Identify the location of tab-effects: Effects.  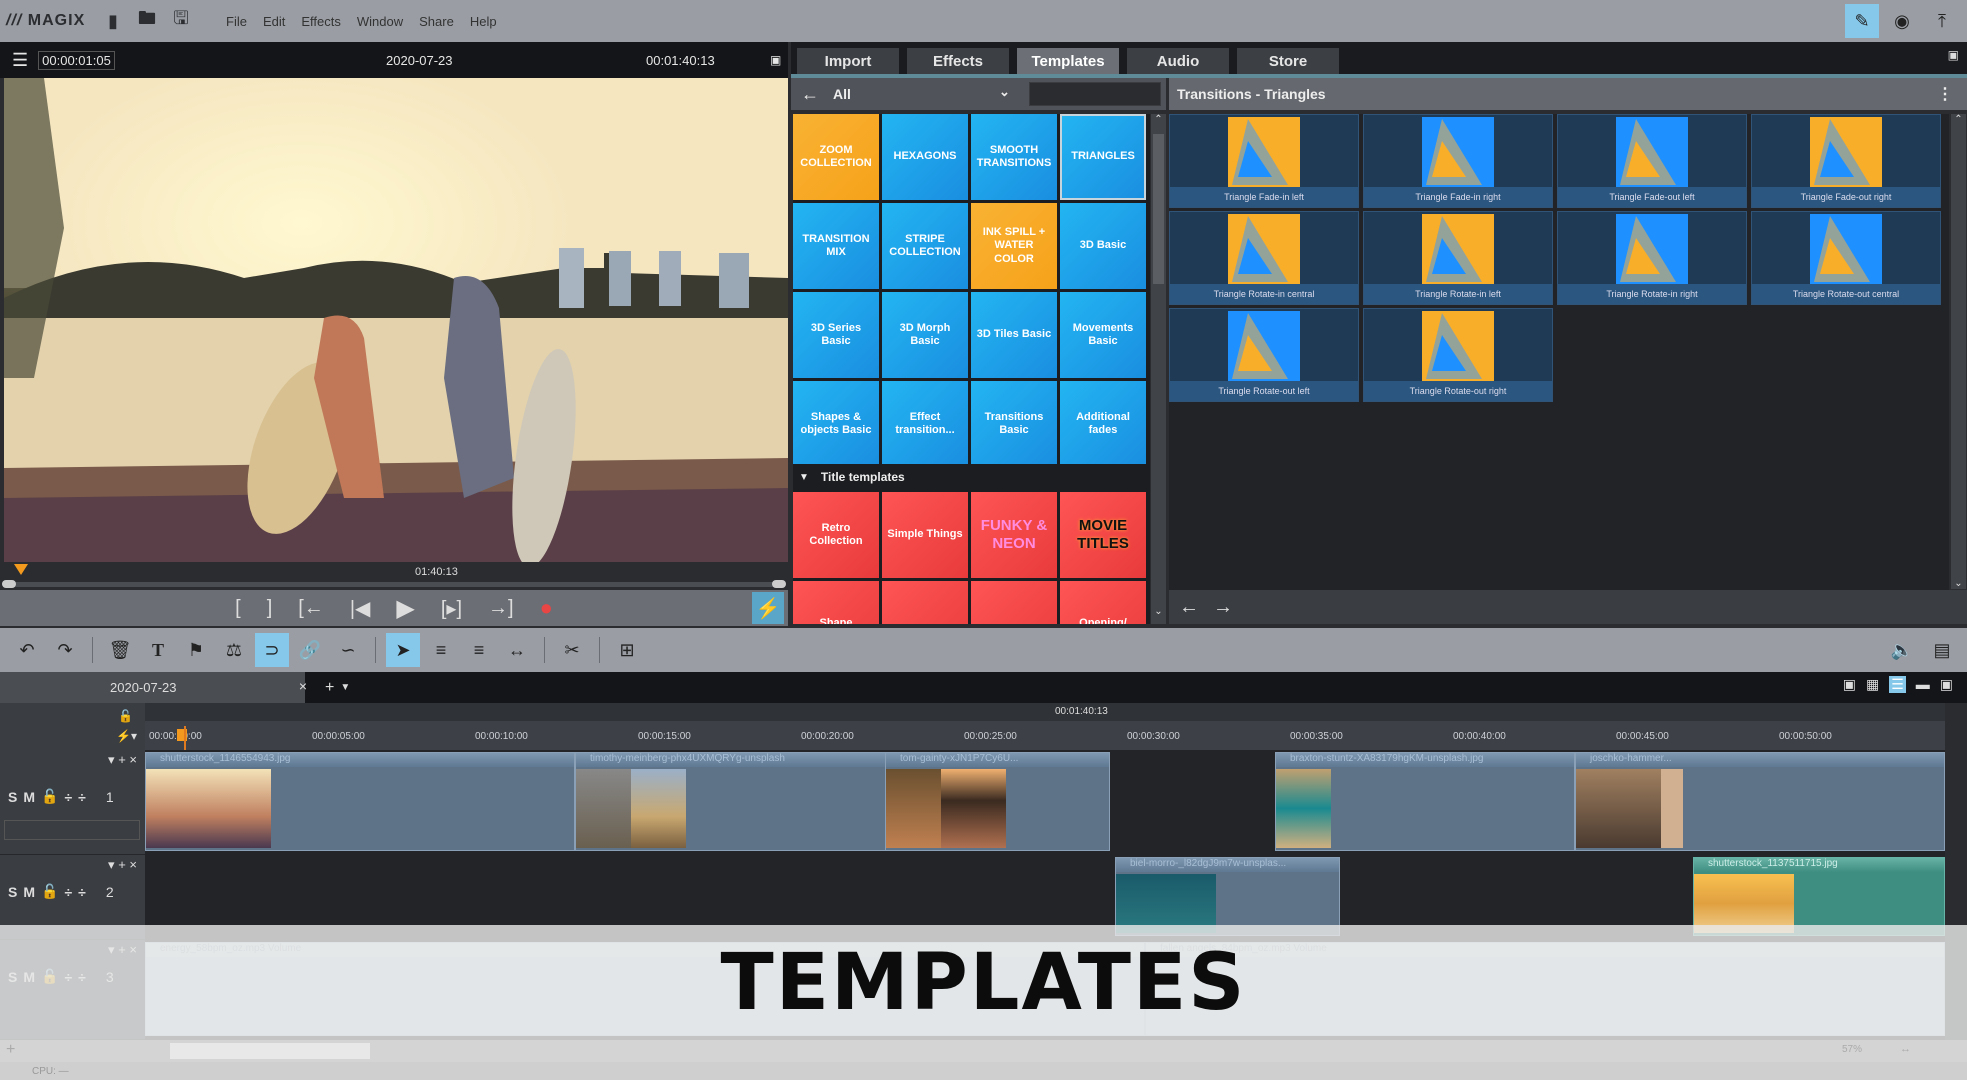
(958, 61).